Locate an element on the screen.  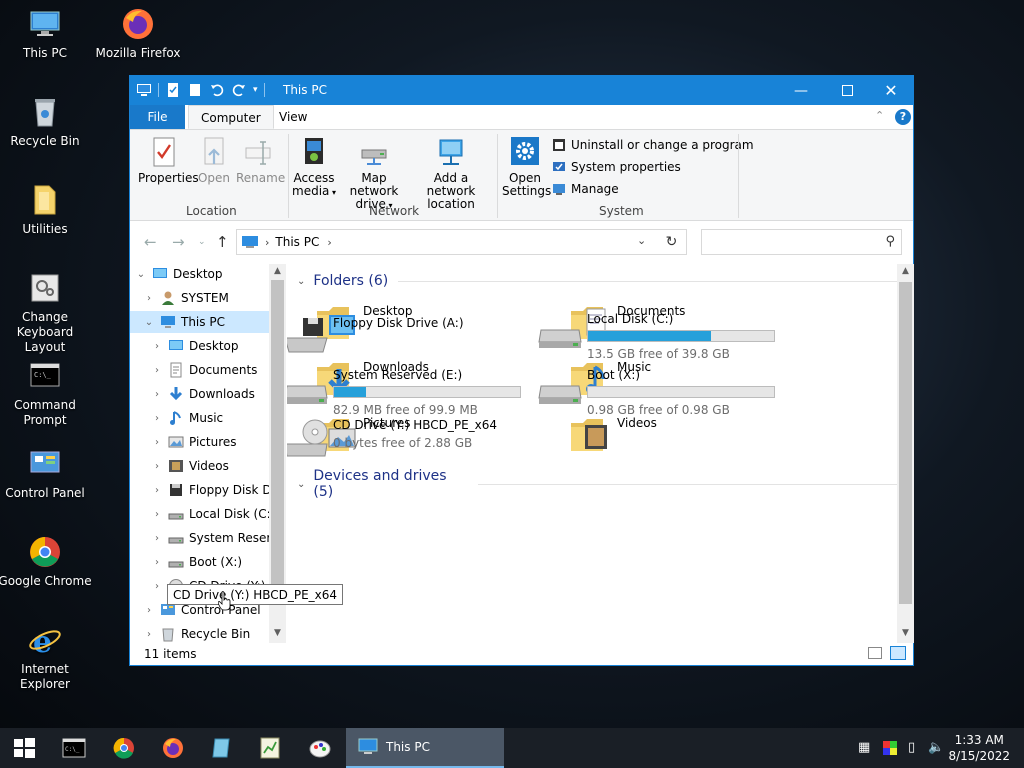
collapse-ribbon-icon: ⌃ is located at coordinates (879, 115).